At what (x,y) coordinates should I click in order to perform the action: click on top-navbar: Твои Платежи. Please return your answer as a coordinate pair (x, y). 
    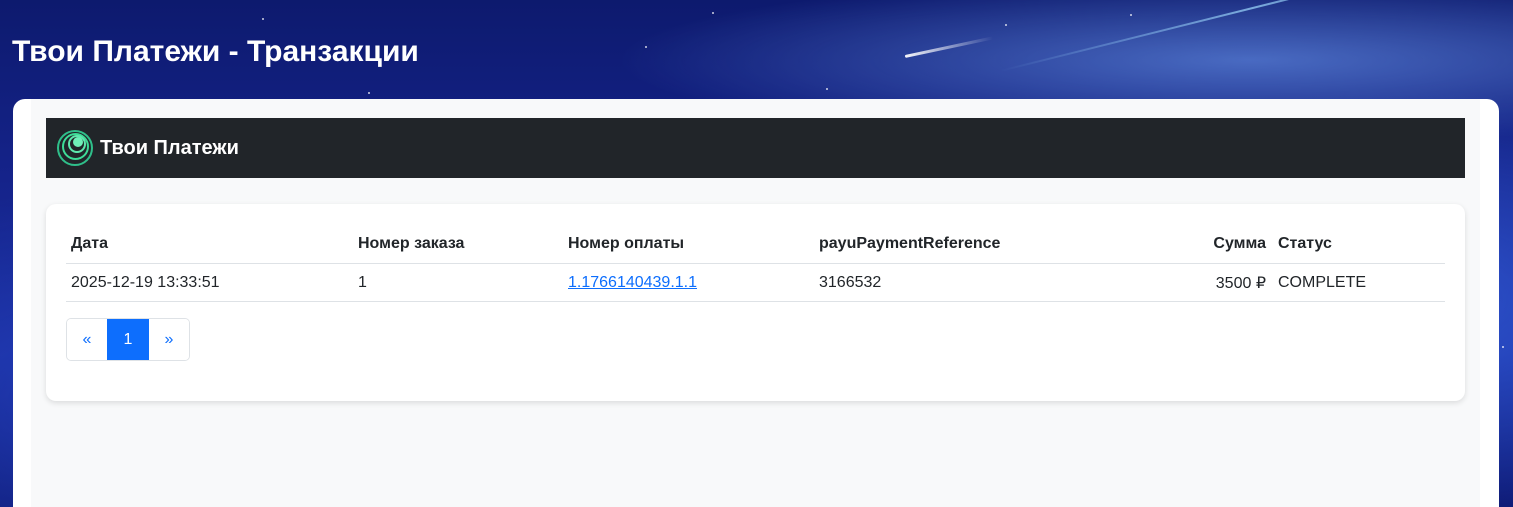
    Looking at the image, I should click on (755, 148).